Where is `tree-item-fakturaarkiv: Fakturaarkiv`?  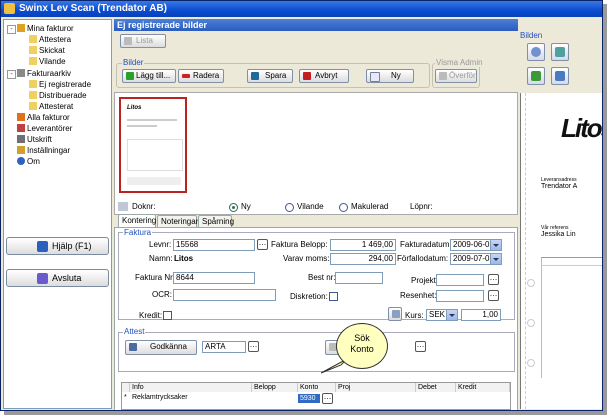 tree-item-fakturaarkiv: Fakturaarkiv is located at coordinates (44, 74).